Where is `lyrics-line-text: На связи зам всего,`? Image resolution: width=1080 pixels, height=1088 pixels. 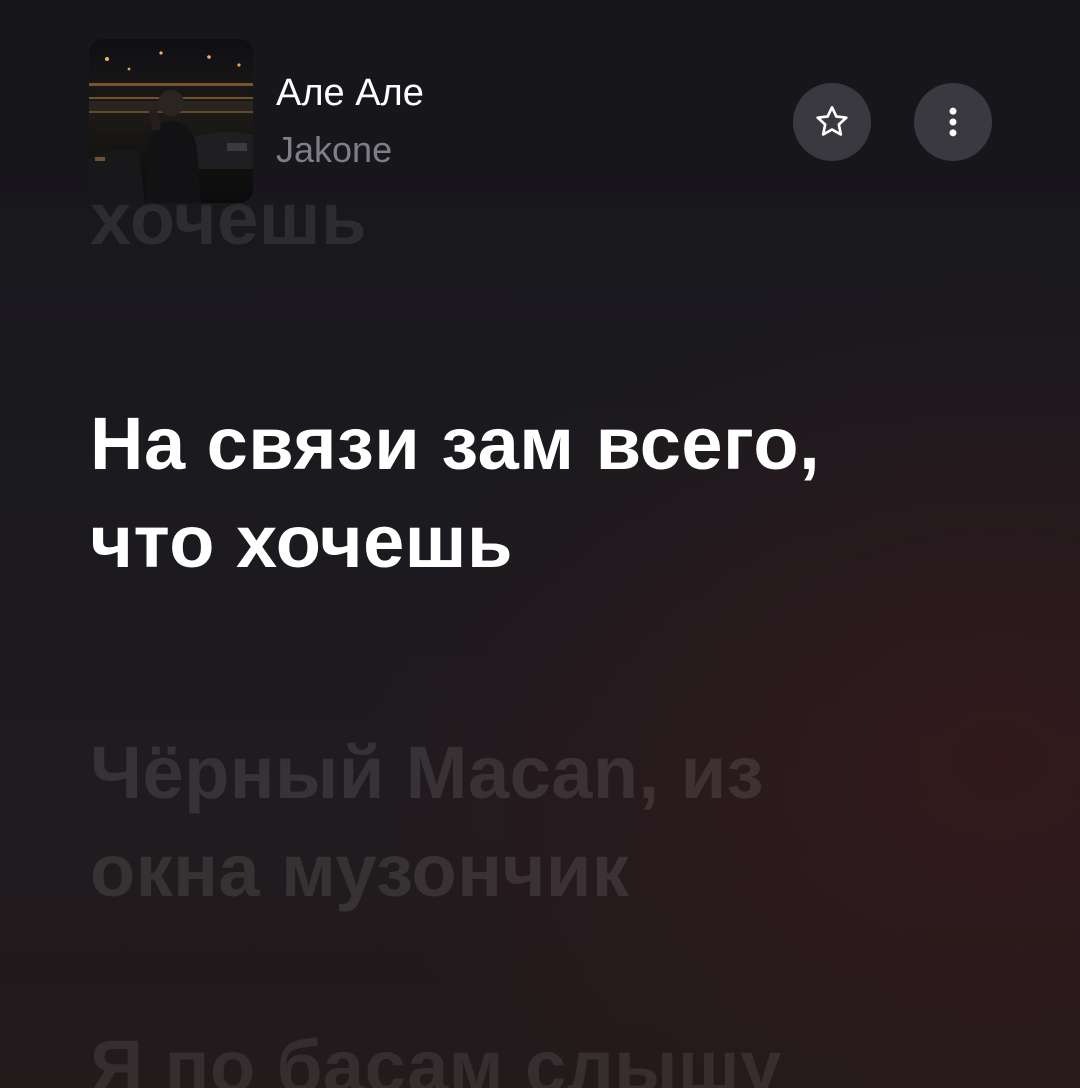 lyrics-line-text: На связи зам всего, is located at coordinates (455, 443).